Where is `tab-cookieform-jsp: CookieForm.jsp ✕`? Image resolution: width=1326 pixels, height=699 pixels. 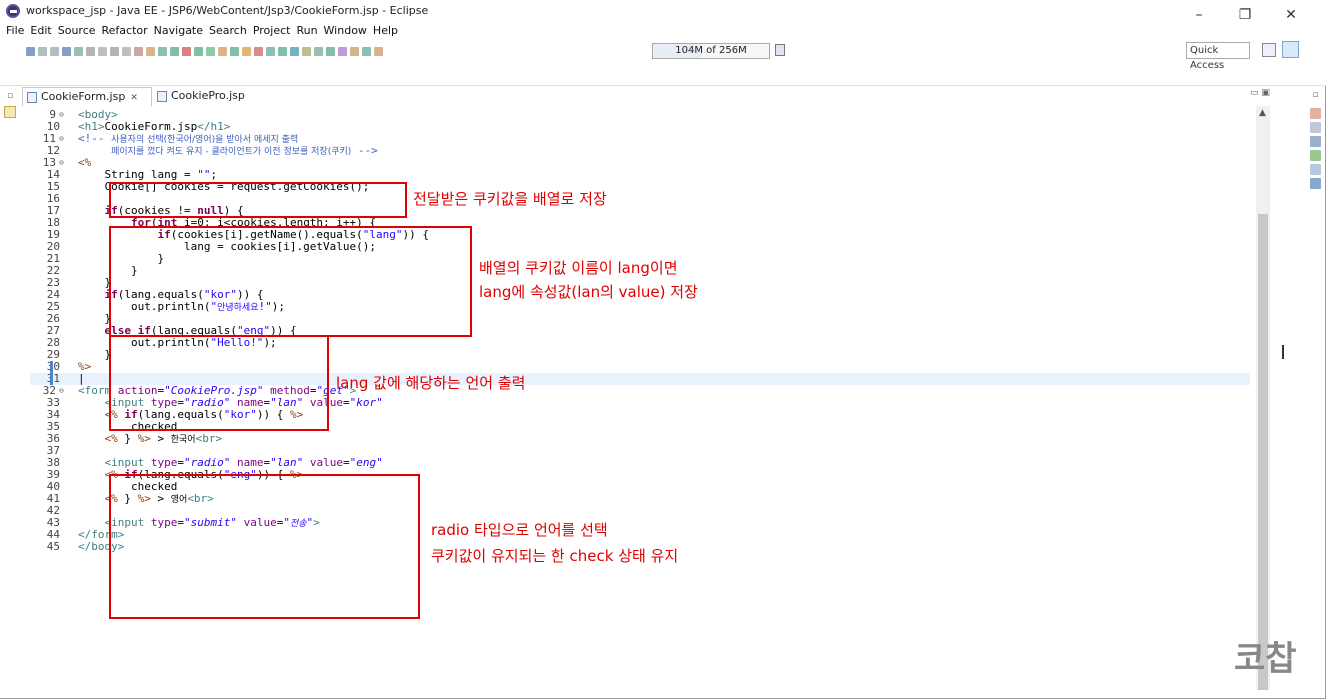
tab-cookieform-jsp: CookieForm.jsp ✕ is located at coordinates (87, 96).